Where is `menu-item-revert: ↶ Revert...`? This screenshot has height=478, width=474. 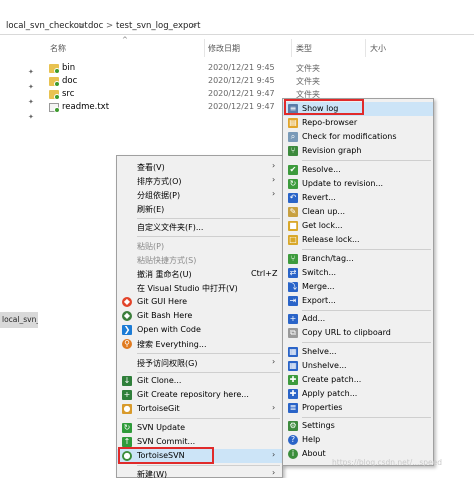
menu-item-revert: ↶ Revert... is located at coordinates (358, 198).